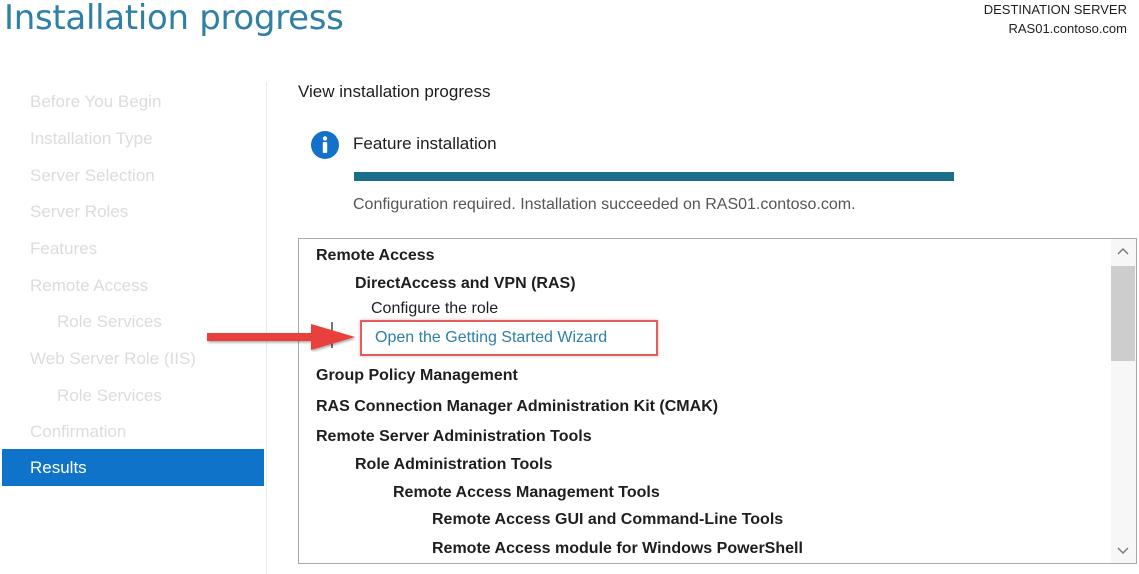 Image resolution: width=1139 pixels, height=574 pixels. What do you see at coordinates (491, 338) in the screenshot?
I see `getting-started-wizard-link: Open the Getting Started Wizard` at bounding box center [491, 338].